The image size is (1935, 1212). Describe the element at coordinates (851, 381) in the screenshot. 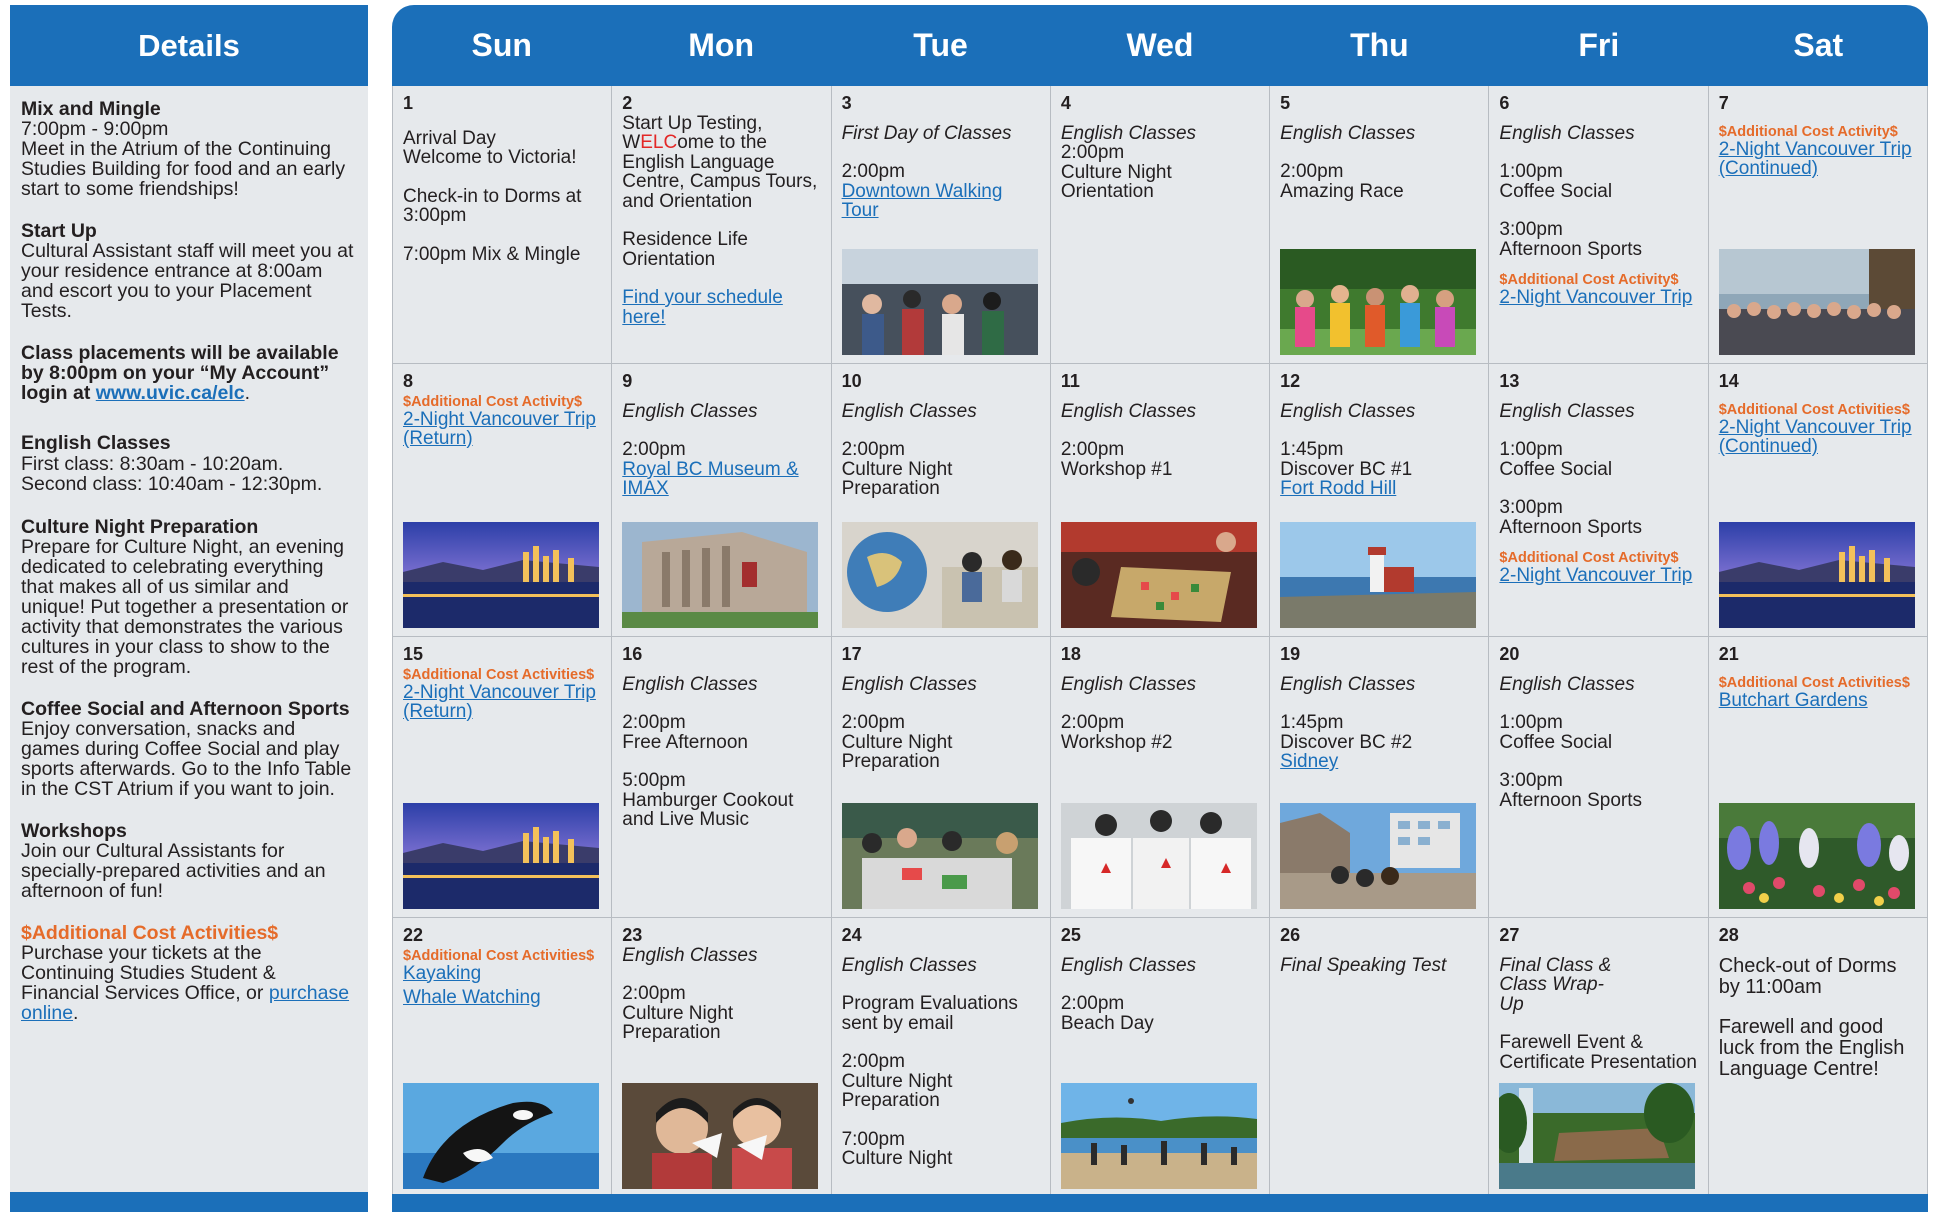

I see `day-number: 10` at that location.